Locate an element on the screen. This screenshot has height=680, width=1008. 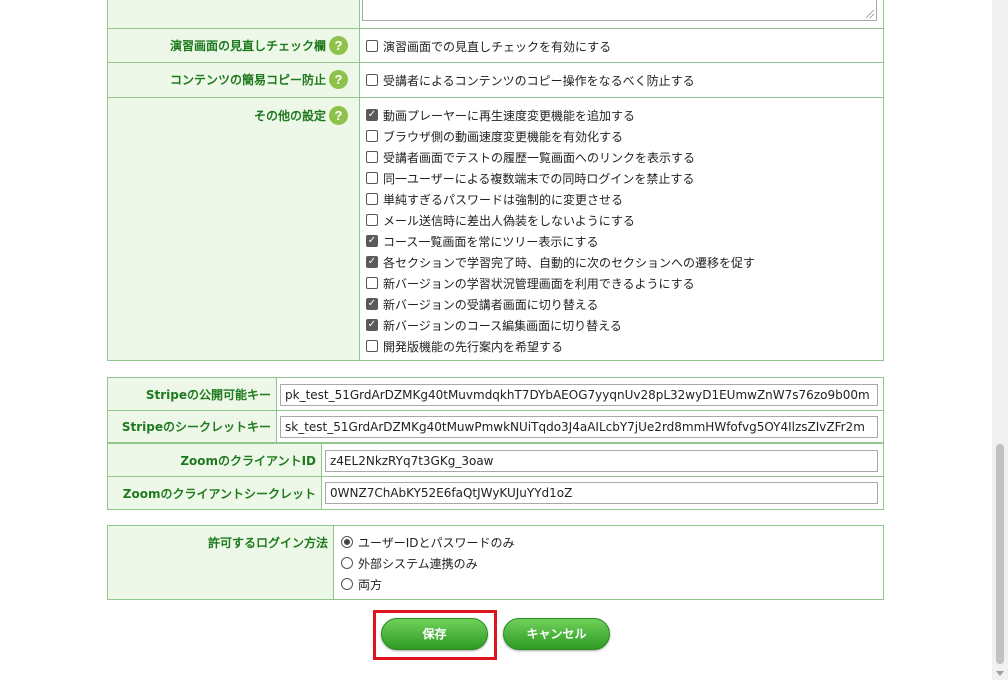
scrollbar-thumb is located at coordinates (1000, 554).